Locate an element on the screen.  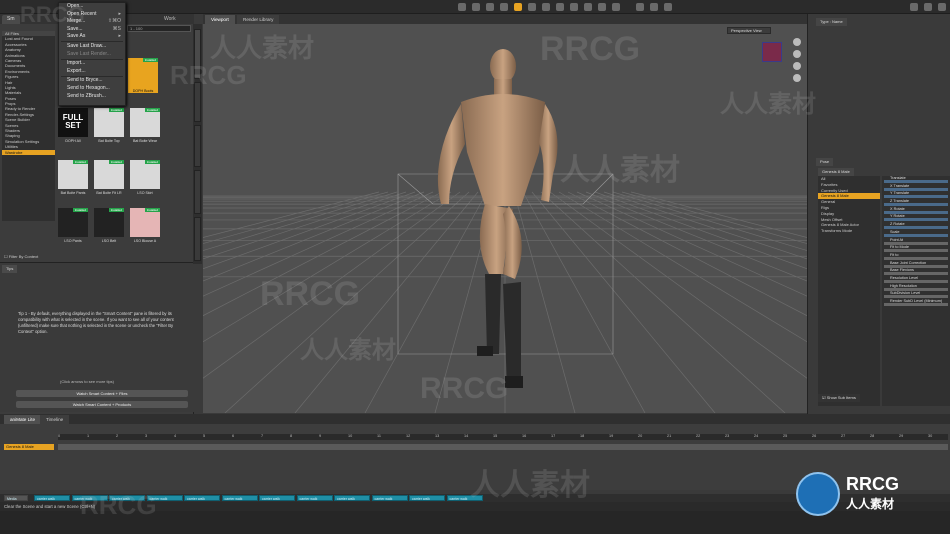
parameter-slider: Z Translate is located at coordinates (916, 203).